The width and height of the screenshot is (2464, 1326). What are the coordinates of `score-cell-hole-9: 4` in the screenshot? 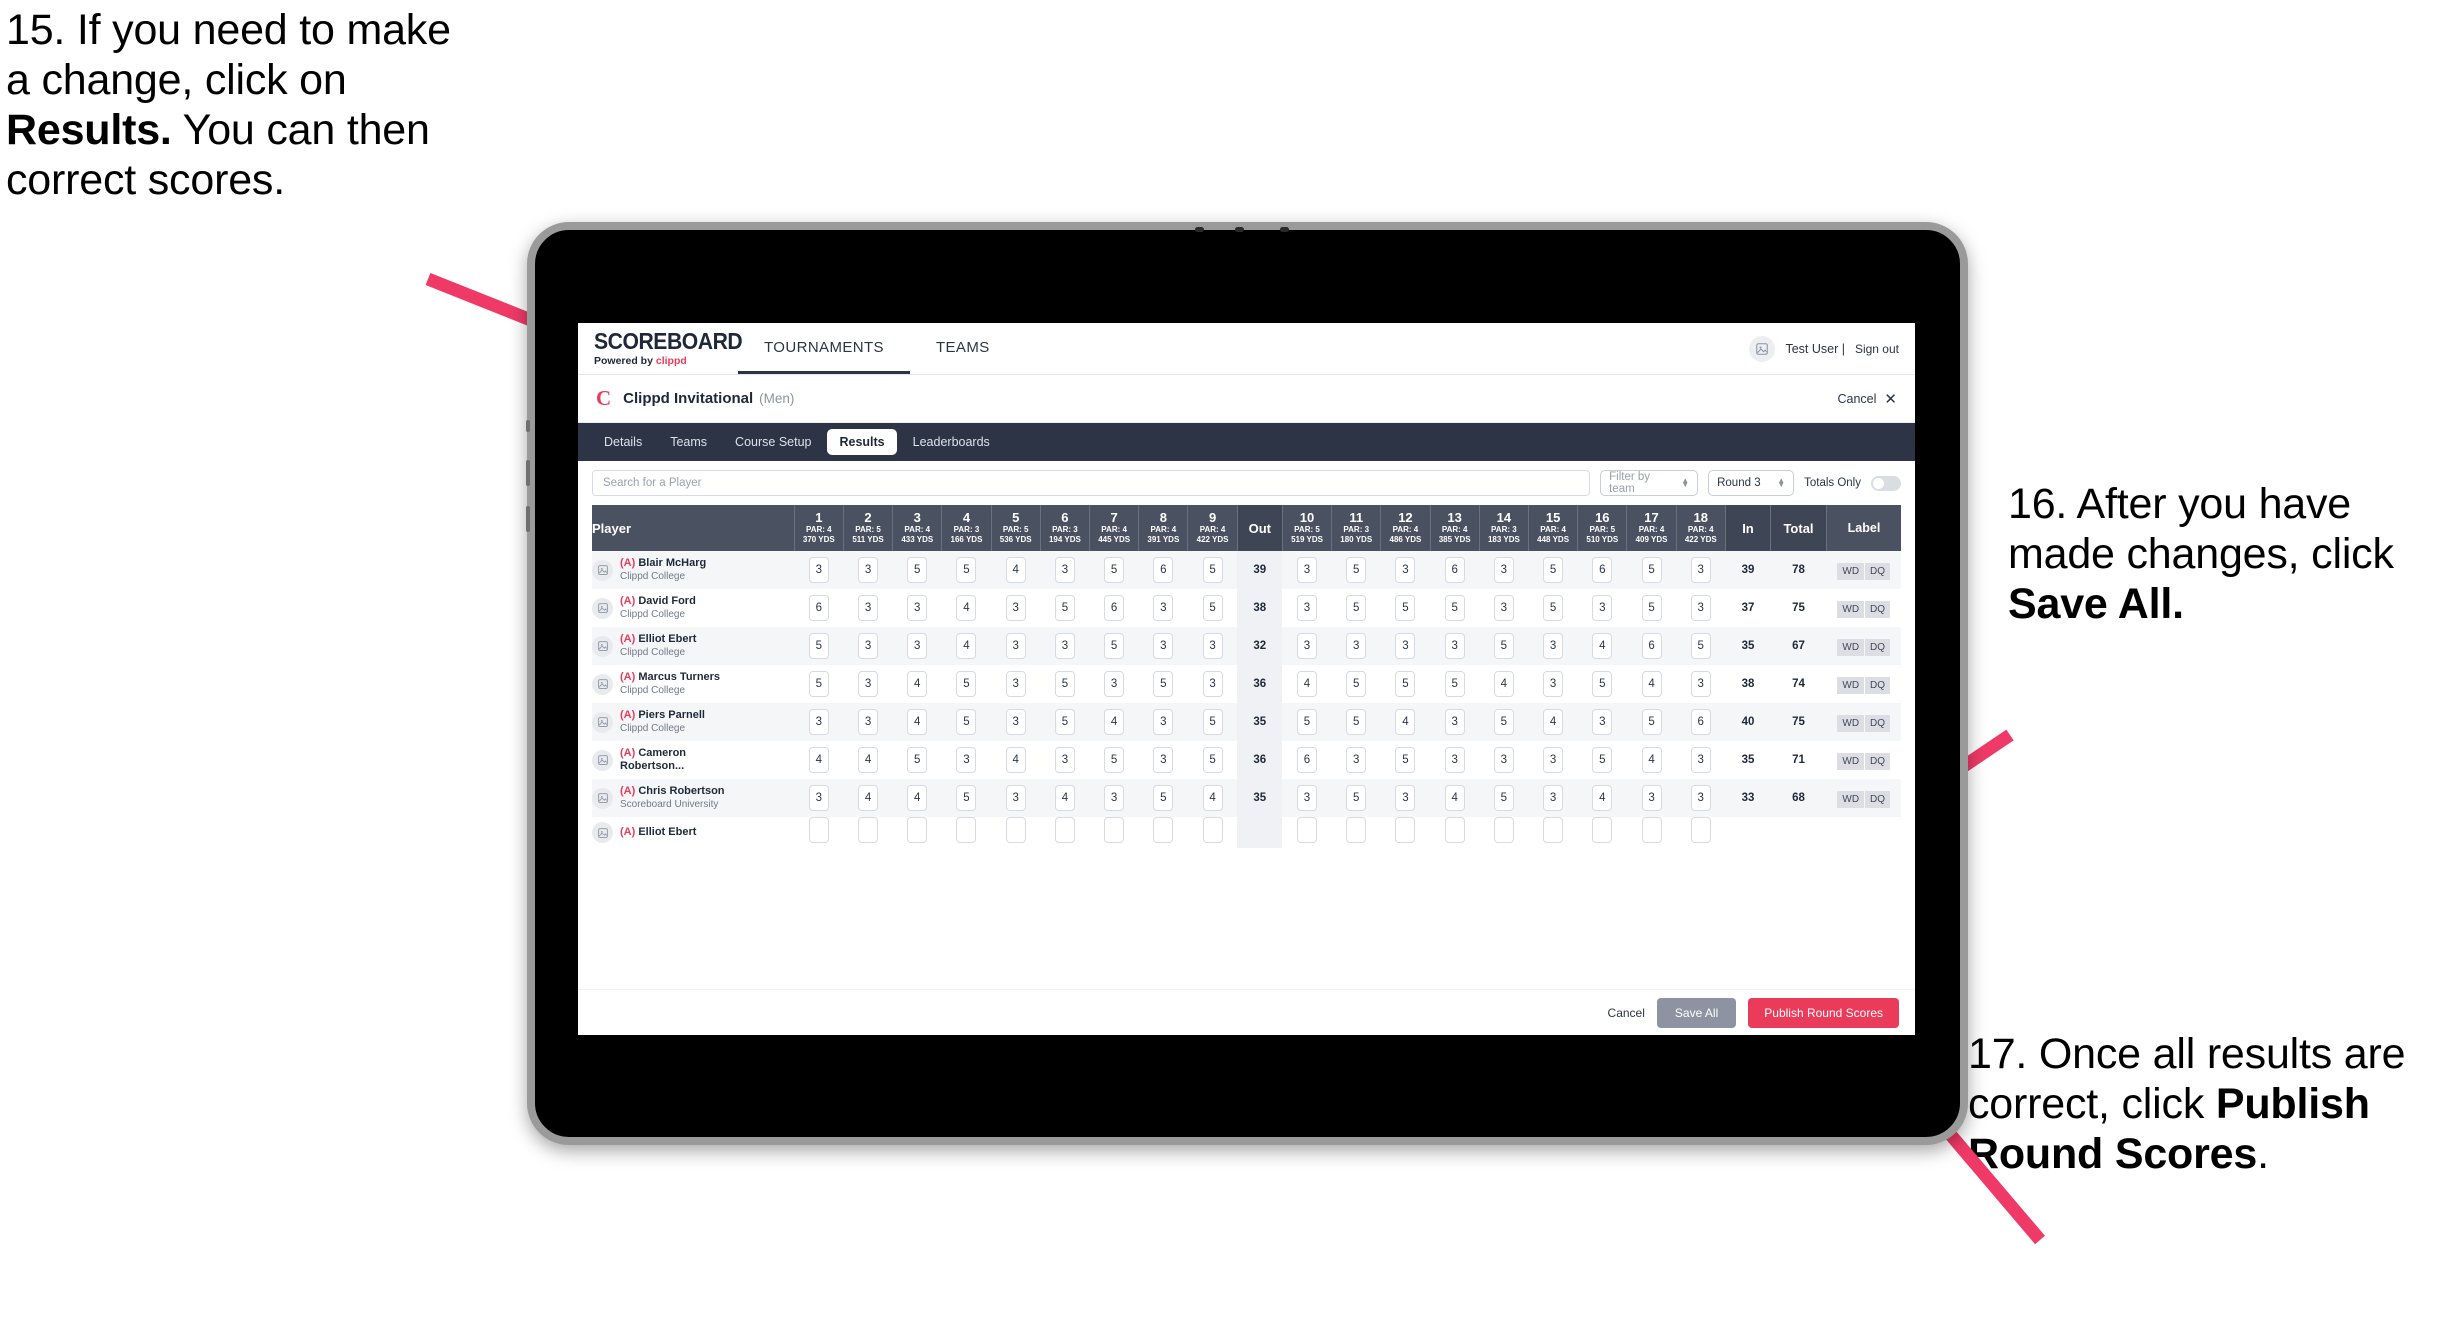 It's located at (1212, 798).